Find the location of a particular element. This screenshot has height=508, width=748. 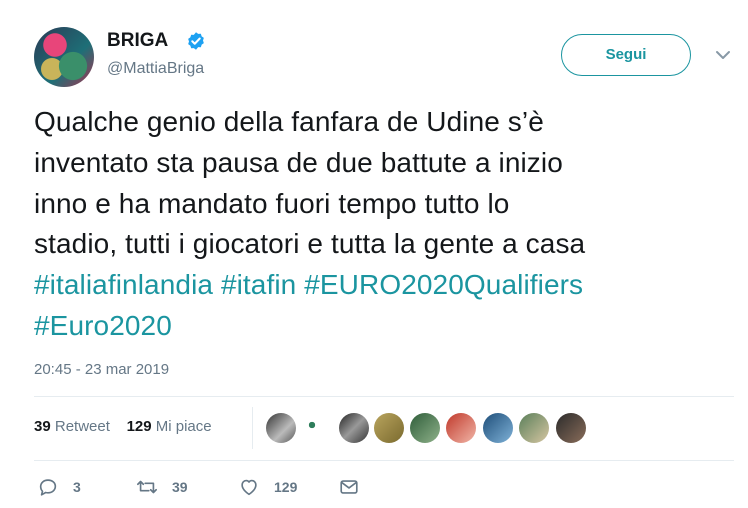

heart-icon is located at coordinates (249, 487).